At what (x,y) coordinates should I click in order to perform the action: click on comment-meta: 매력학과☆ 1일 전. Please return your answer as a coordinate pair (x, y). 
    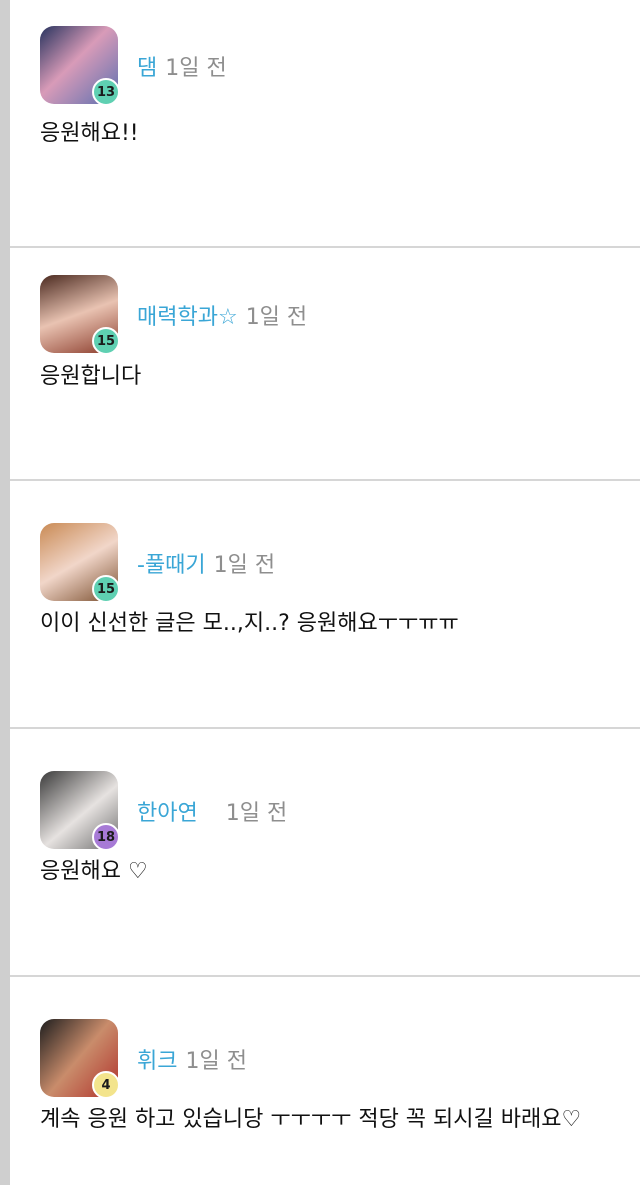
    Looking at the image, I should click on (222, 315).